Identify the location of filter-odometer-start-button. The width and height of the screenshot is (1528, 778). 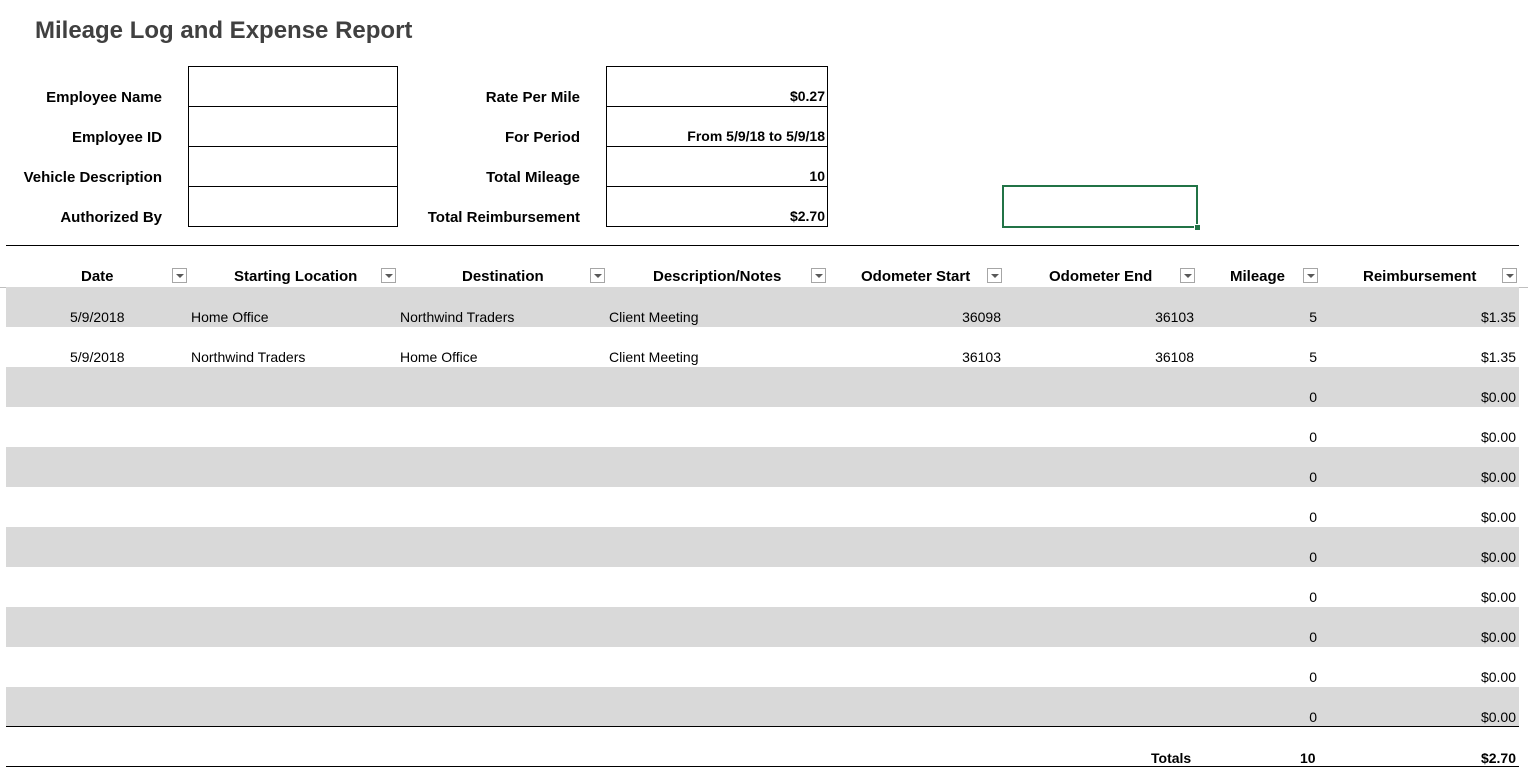
(994, 275).